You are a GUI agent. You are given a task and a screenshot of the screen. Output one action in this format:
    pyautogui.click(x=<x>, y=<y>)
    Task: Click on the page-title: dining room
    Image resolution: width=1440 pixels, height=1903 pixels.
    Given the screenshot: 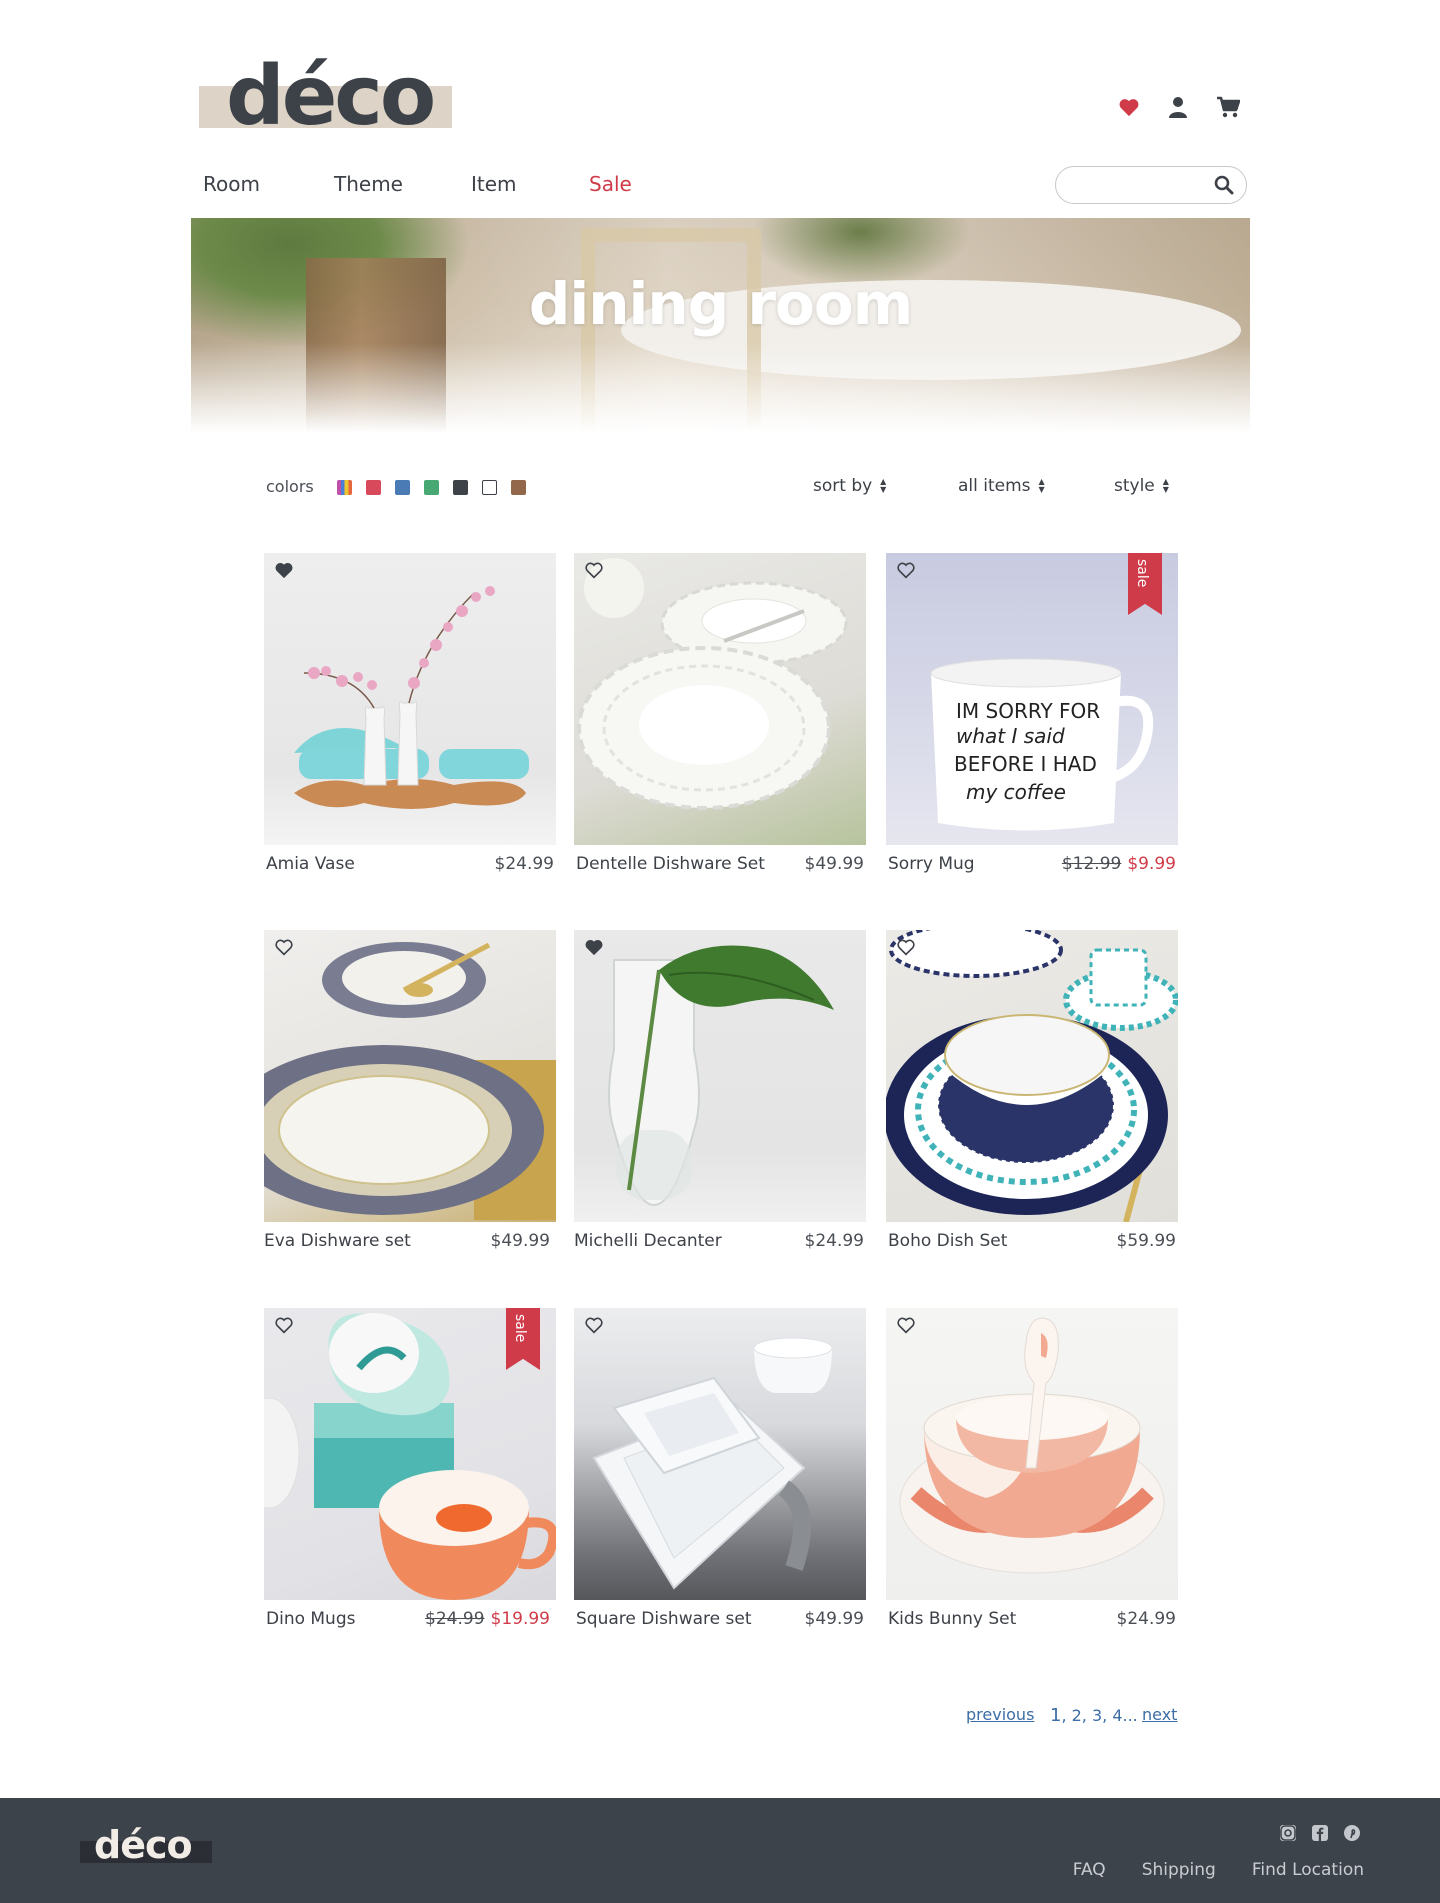 What is the action you would take?
    pyautogui.click(x=720, y=304)
    